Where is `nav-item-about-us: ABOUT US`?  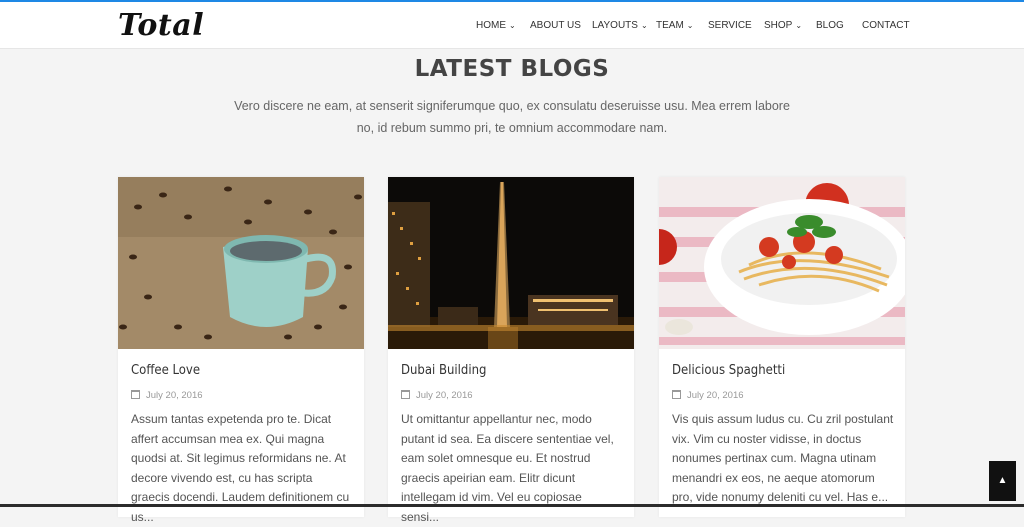
nav-item-about-us: ABOUT US is located at coordinates (555, 25).